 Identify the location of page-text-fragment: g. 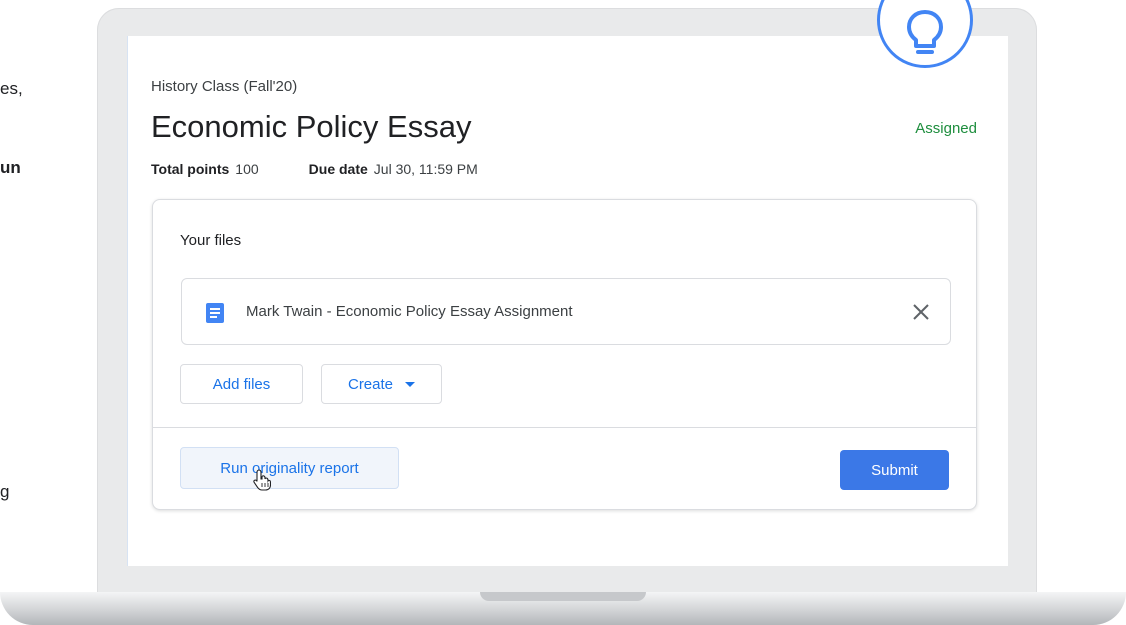
(5, 491).